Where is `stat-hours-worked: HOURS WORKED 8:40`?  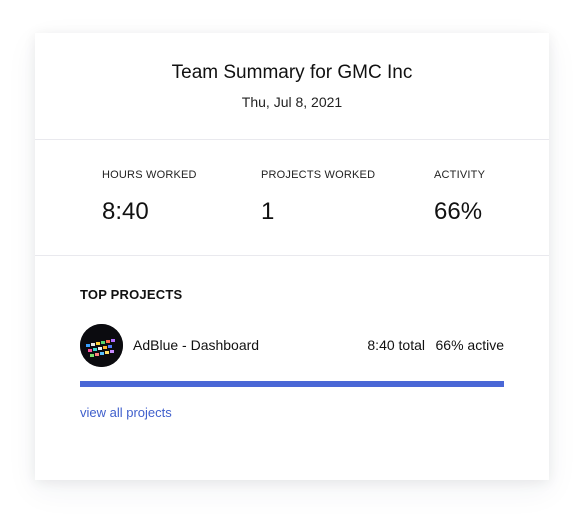
stat-hours-worked: HOURS WORKED 8:40 is located at coordinates (149, 197).